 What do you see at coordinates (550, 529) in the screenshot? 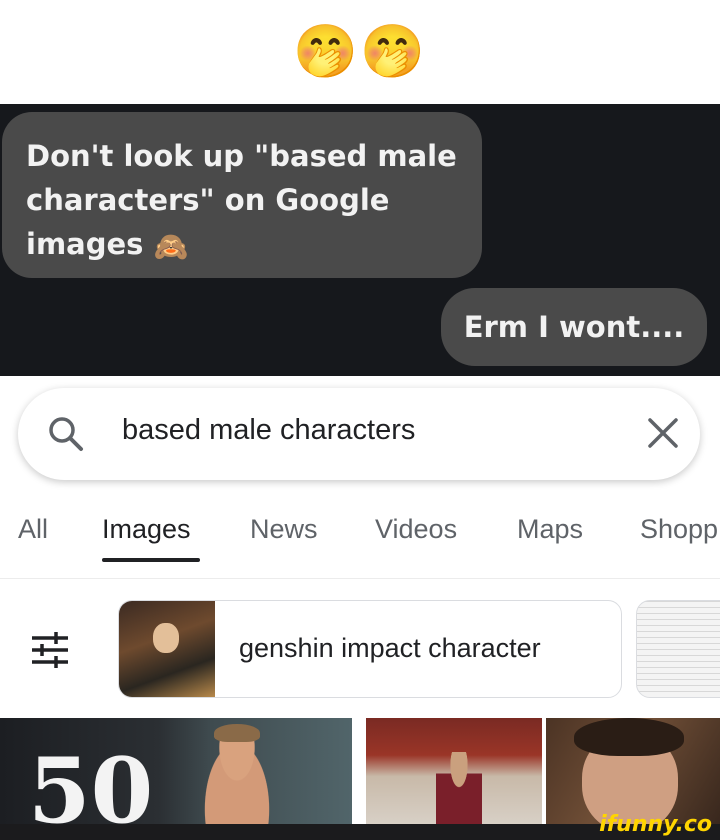
I see `tab-maps: Maps` at bounding box center [550, 529].